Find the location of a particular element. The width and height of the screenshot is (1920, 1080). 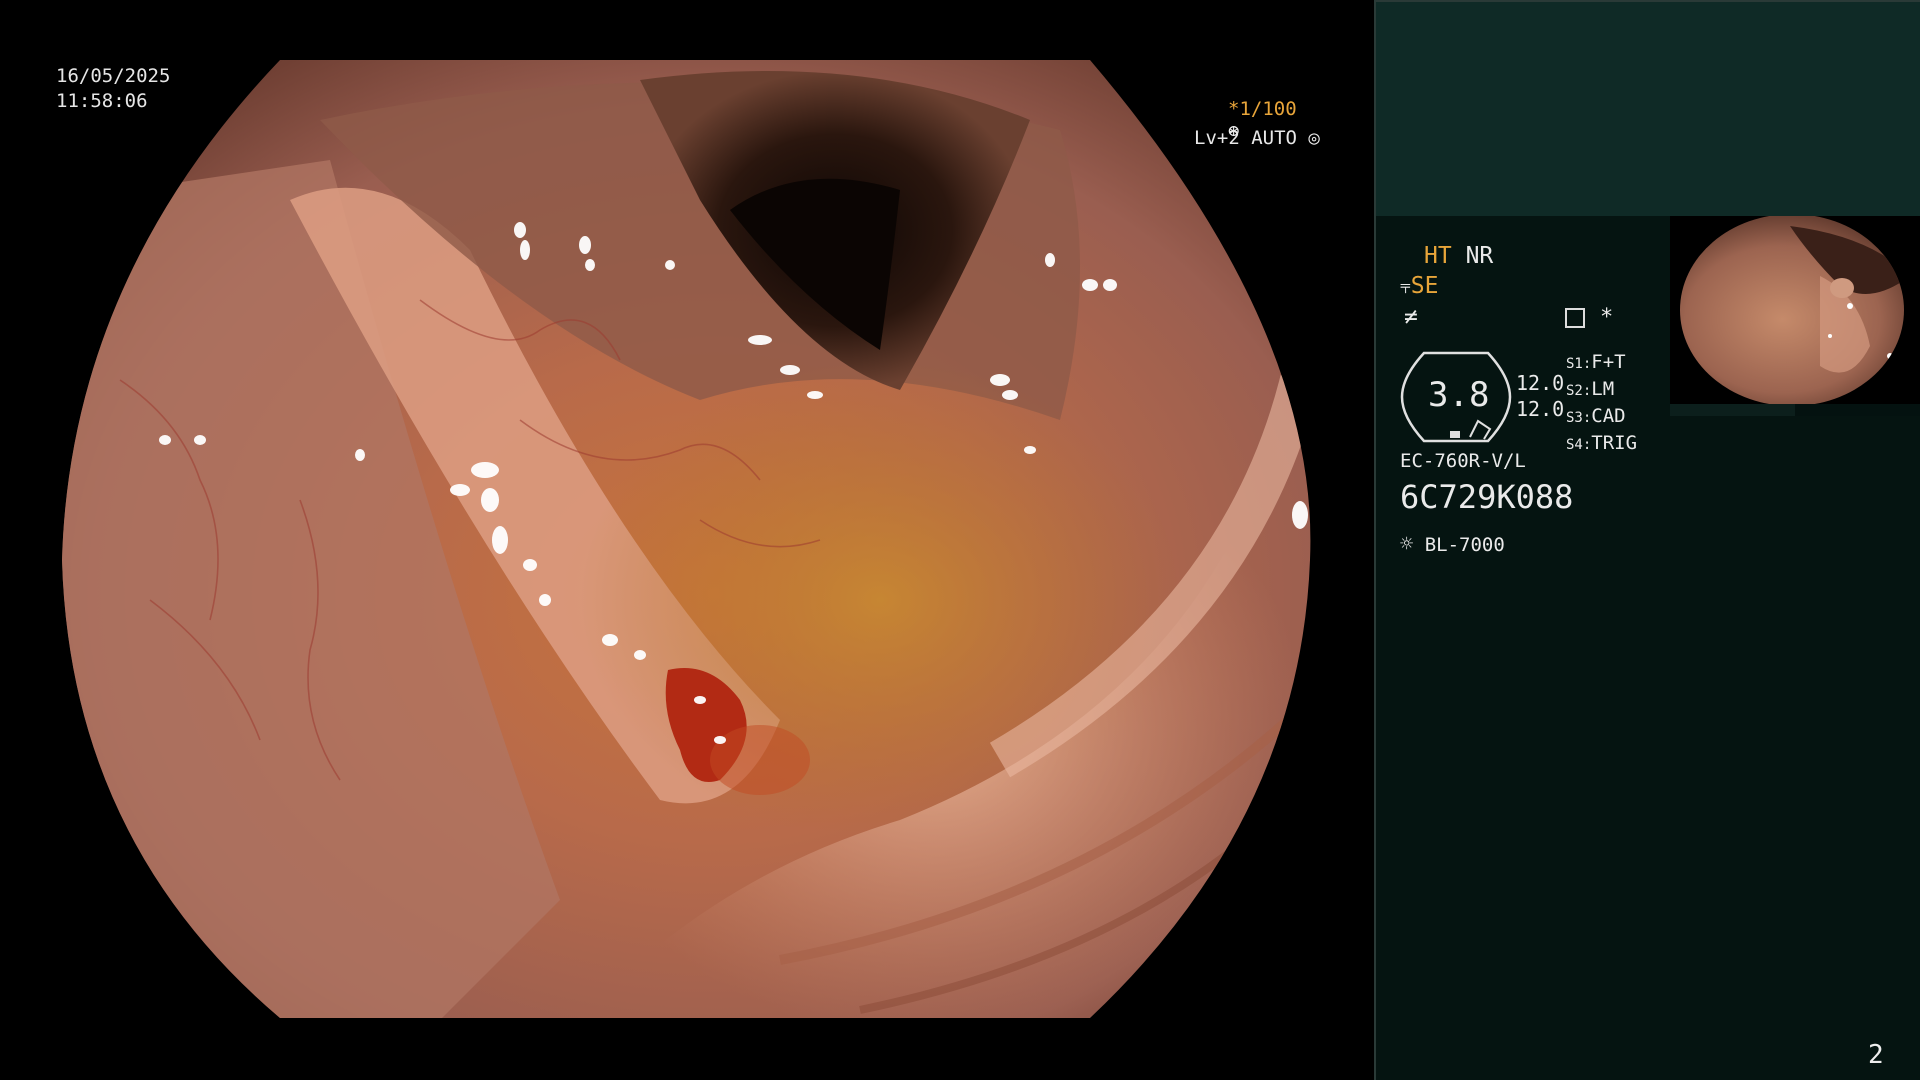

nr-label: NR is located at coordinates (1479, 256).